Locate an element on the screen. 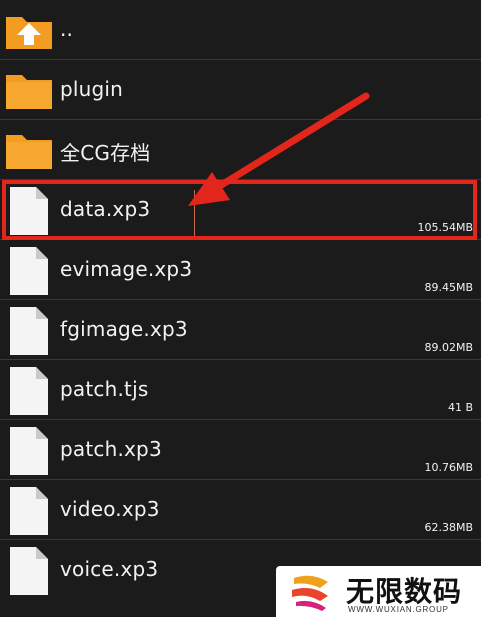  file-size: 105.54MB is located at coordinates (445, 227).